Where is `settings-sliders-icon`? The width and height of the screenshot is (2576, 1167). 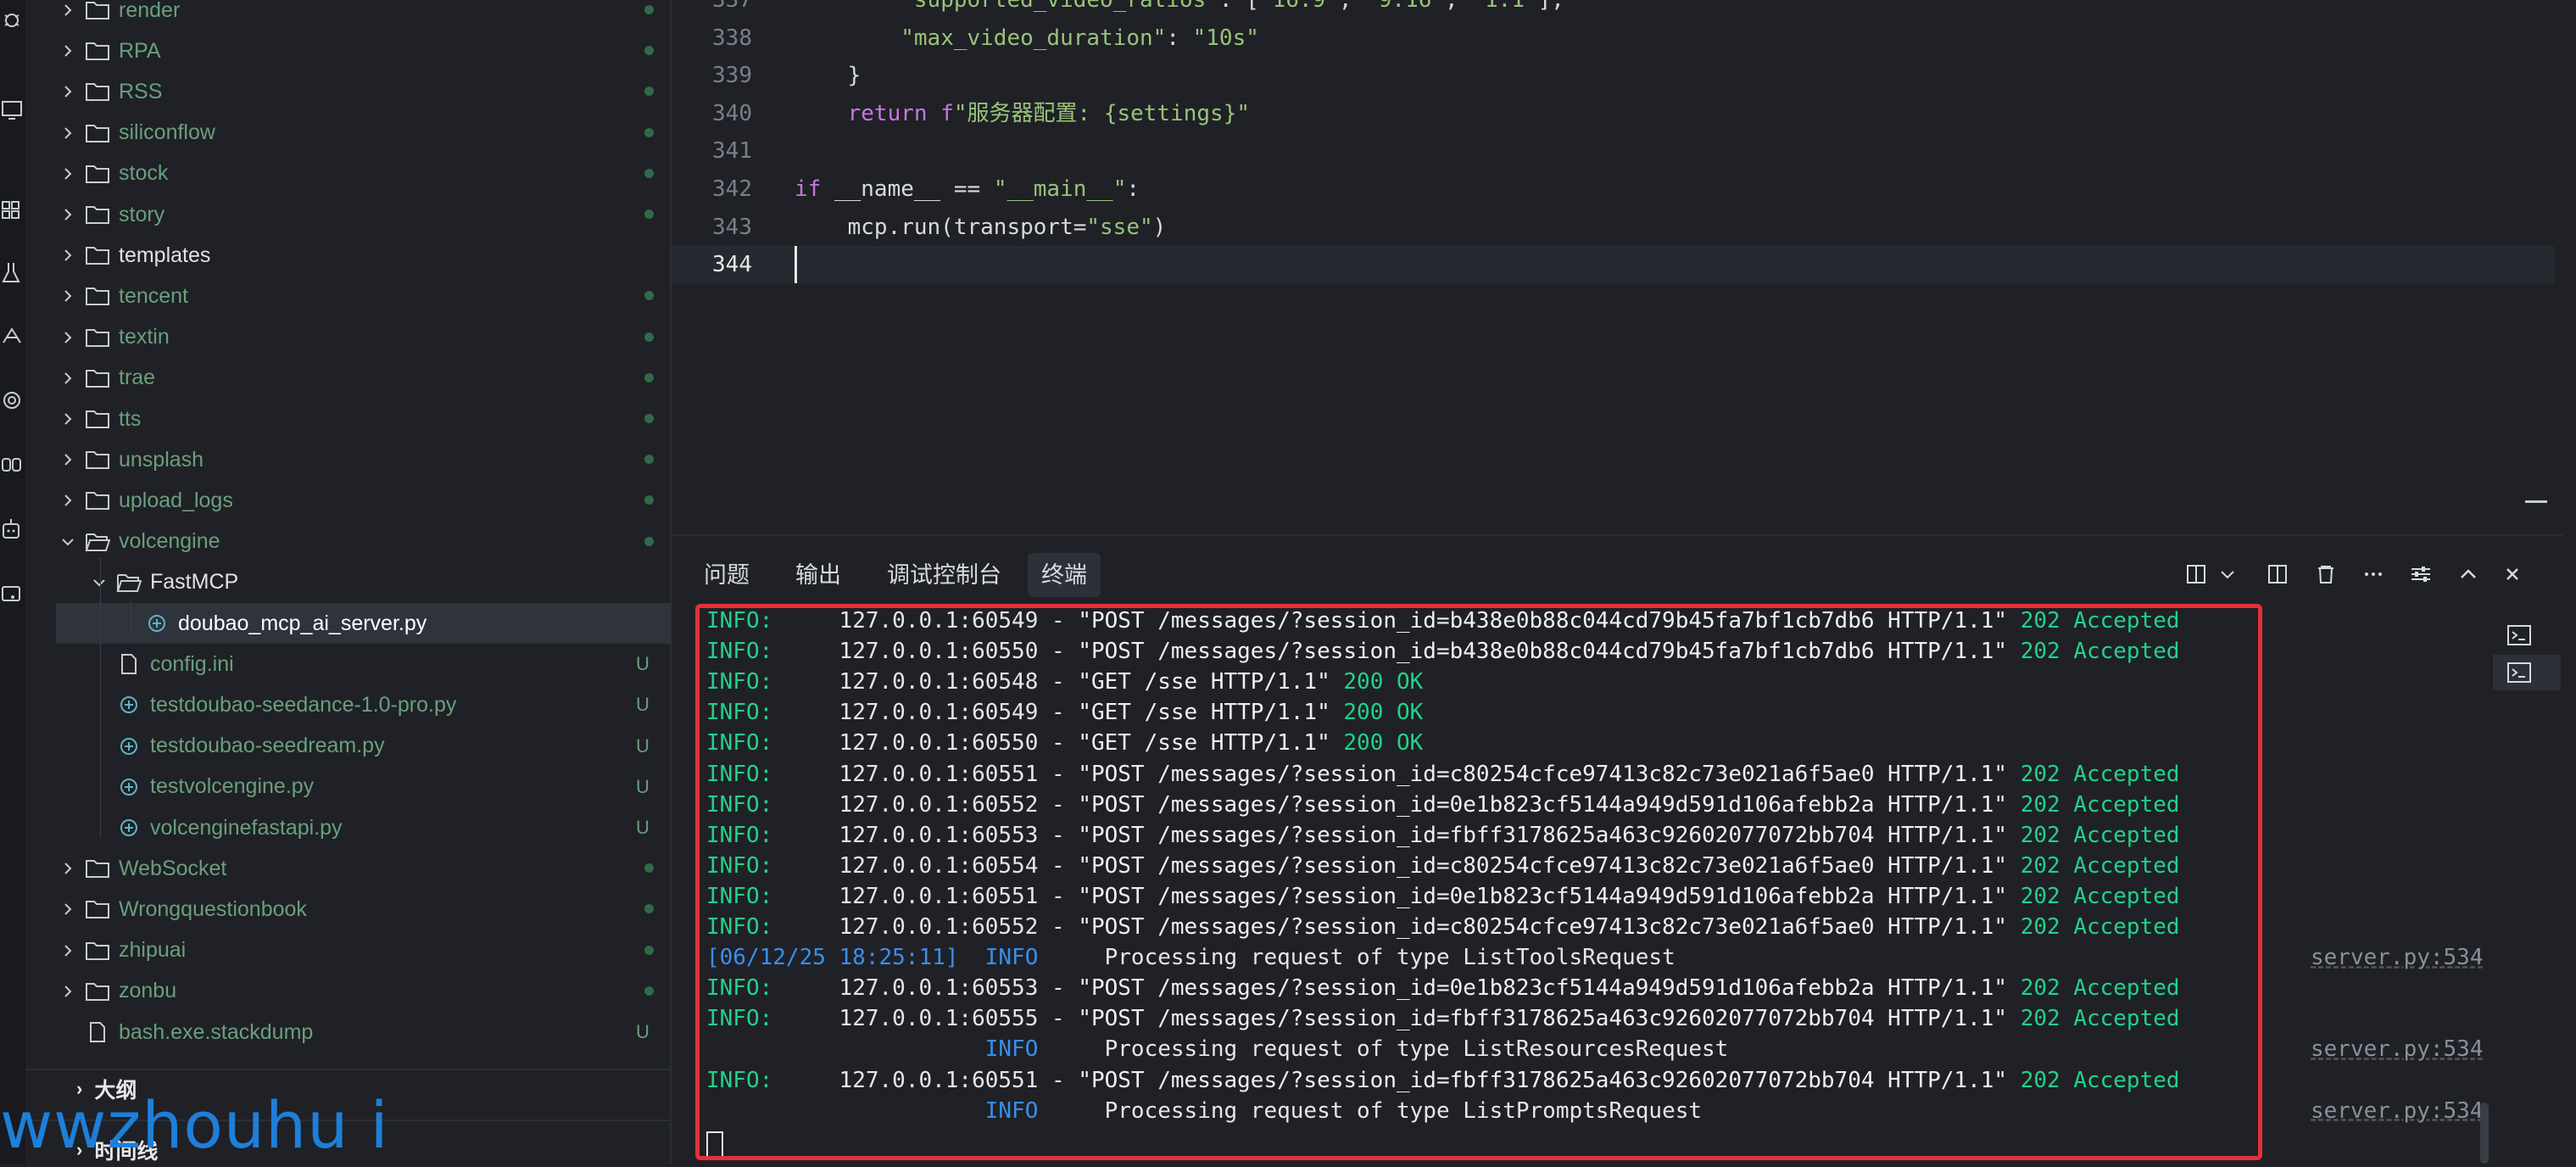
settings-sliders-icon is located at coordinates (2420, 574).